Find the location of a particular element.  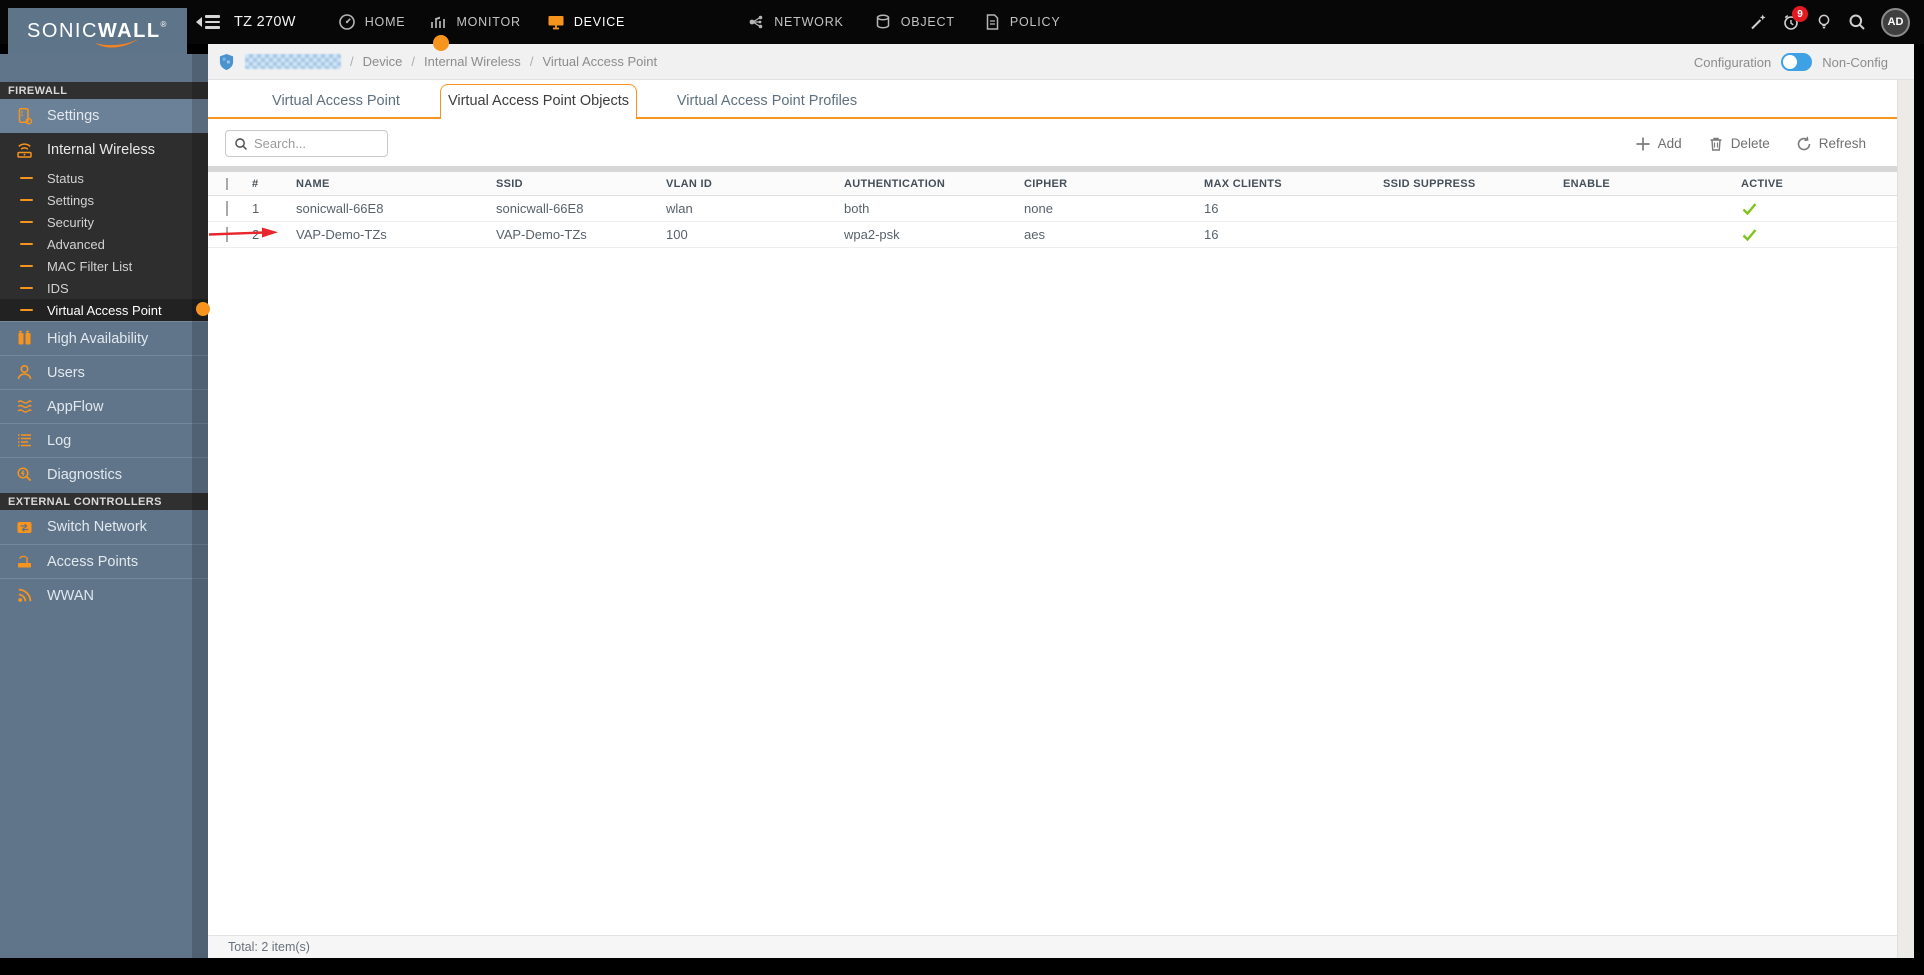

col-header-vlan-id: VLAN ID is located at coordinates (689, 183).